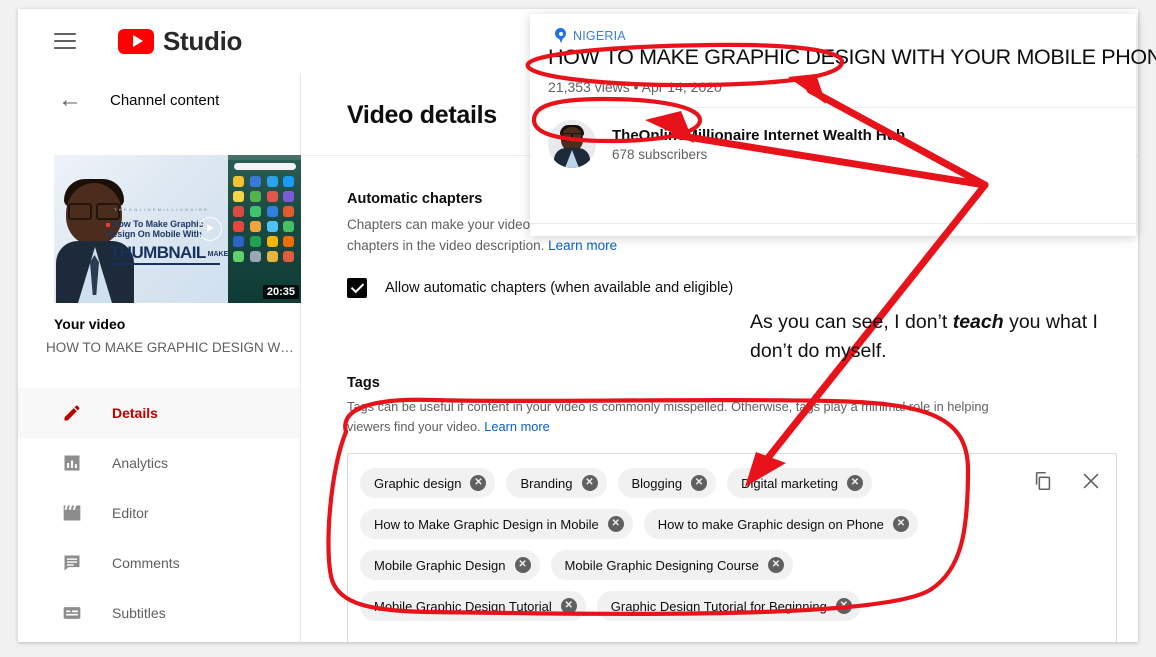 This screenshot has height=657, width=1156. I want to click on tags-desc-line2: viewers find your video., so click(414, 426).